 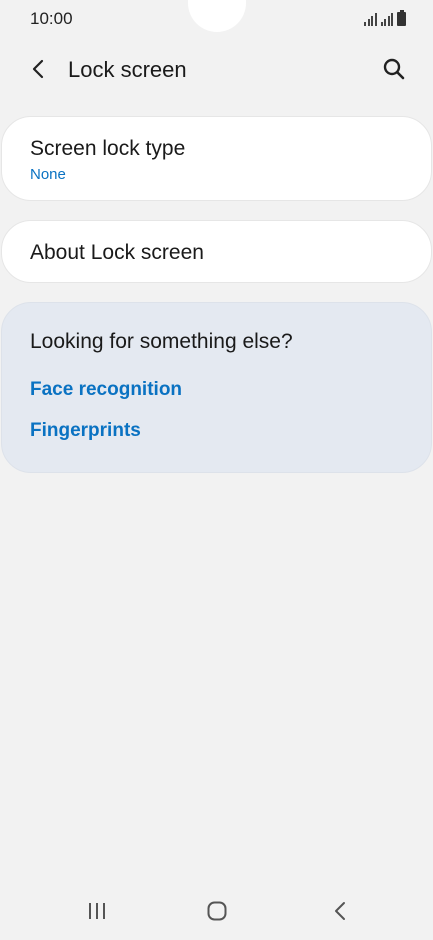 I want to click on home-button, so click(x=217, y=911).